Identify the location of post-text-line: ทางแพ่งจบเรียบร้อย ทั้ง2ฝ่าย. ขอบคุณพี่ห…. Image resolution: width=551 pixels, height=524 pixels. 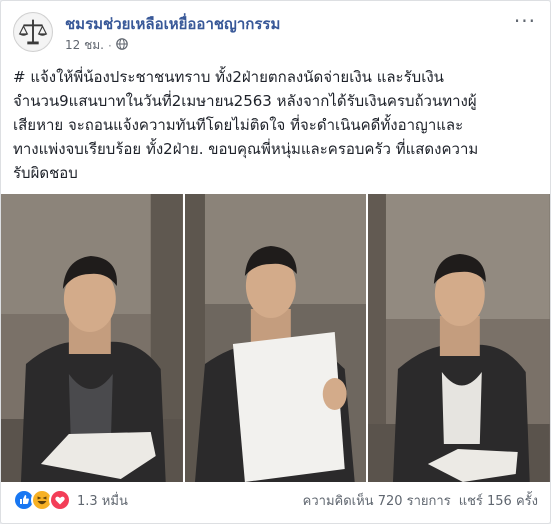
(246, 149).